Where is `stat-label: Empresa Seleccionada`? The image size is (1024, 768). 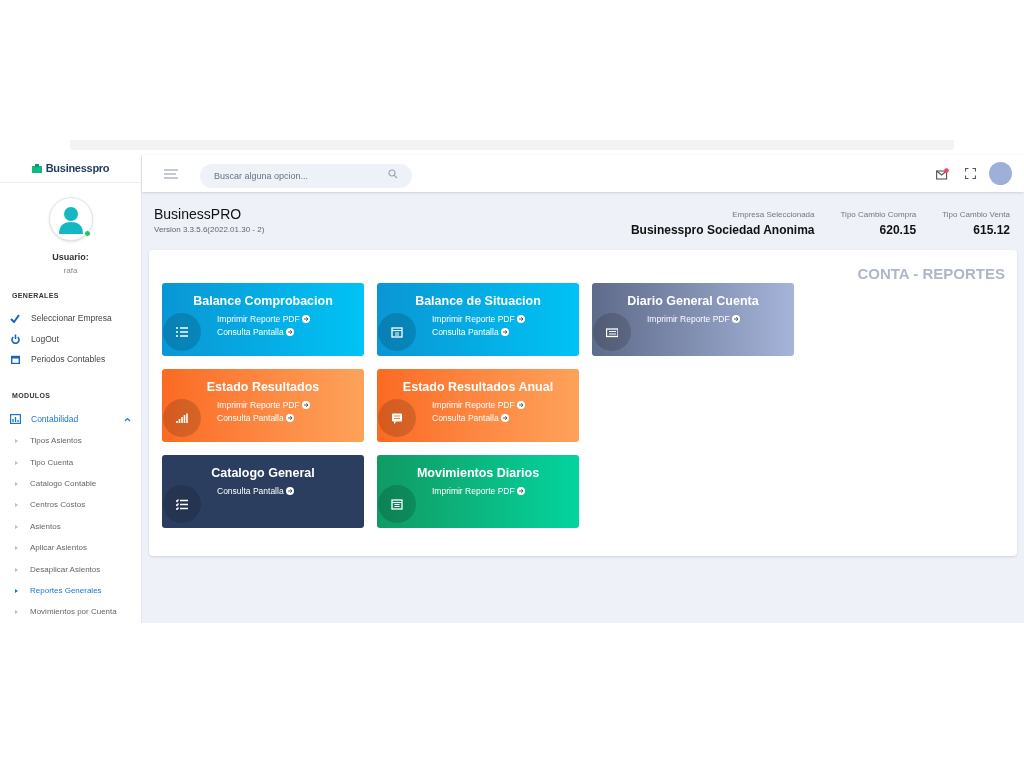 stat-label: Empresa Seleccionada is located at coordinates (773, 215).